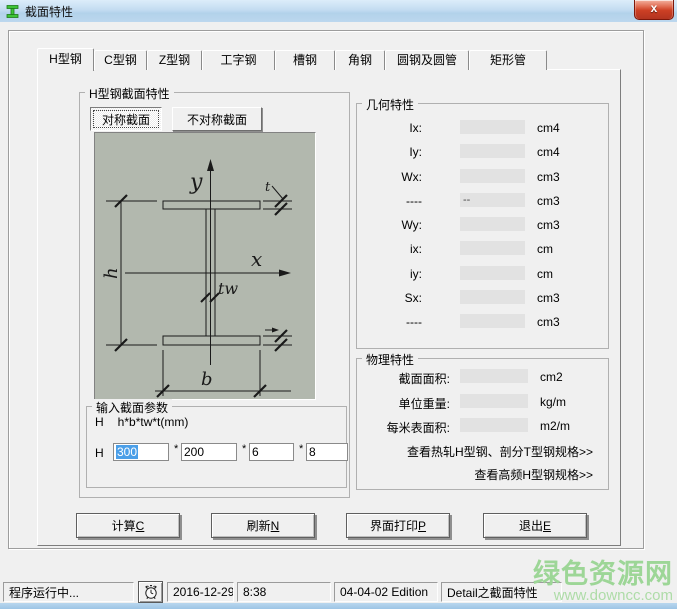 This screenshot has width=677, height=609. I want to click on property-row-wx: Wx: cm3, so click(482, 177).